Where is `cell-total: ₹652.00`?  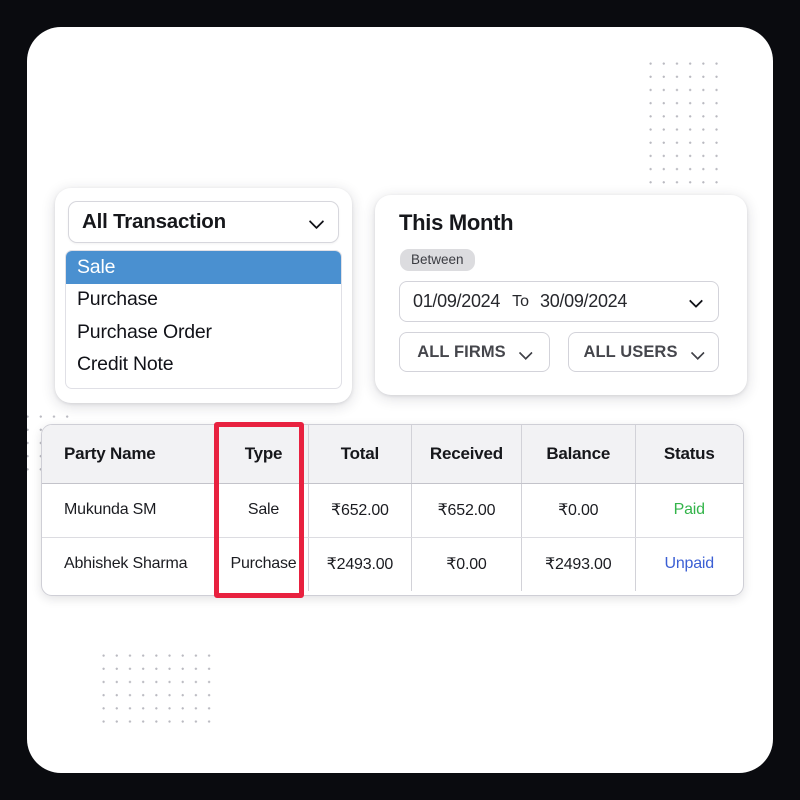 cell-total: ₹652.00 is located at coordinates (360, 510).